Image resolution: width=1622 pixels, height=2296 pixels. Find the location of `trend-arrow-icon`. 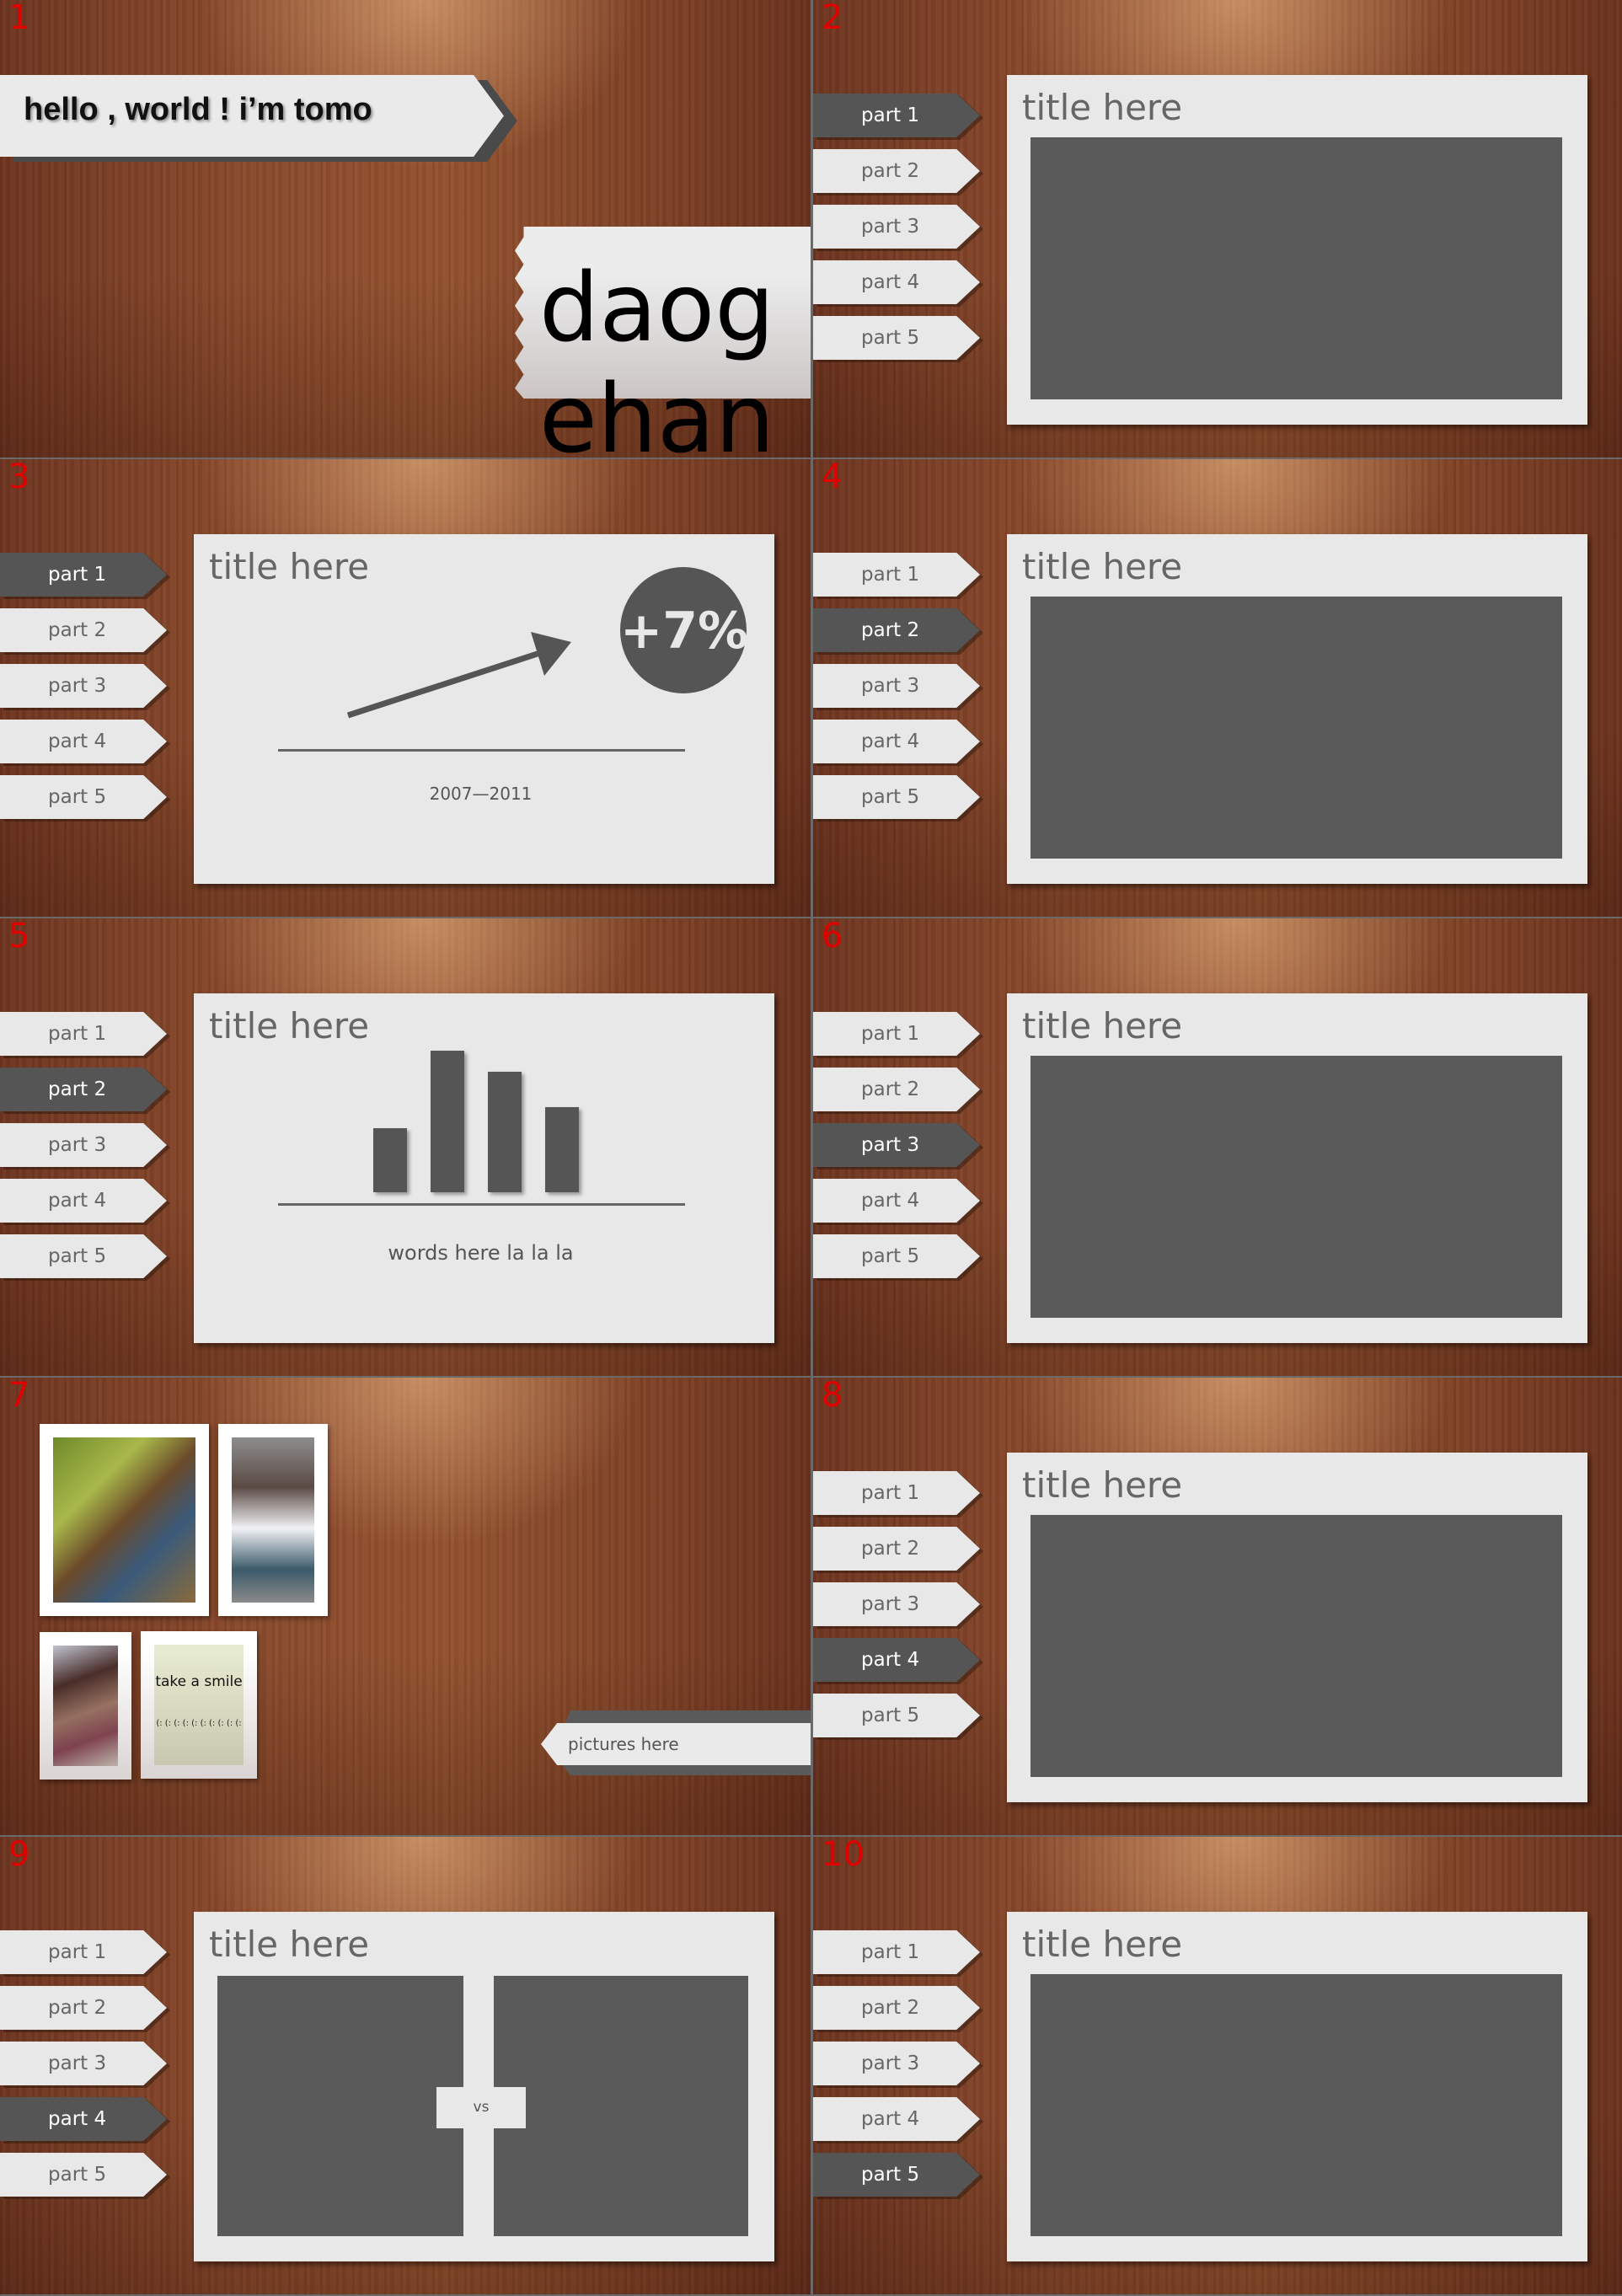

trend-arrow-icon is located at coordinates (458, 675).